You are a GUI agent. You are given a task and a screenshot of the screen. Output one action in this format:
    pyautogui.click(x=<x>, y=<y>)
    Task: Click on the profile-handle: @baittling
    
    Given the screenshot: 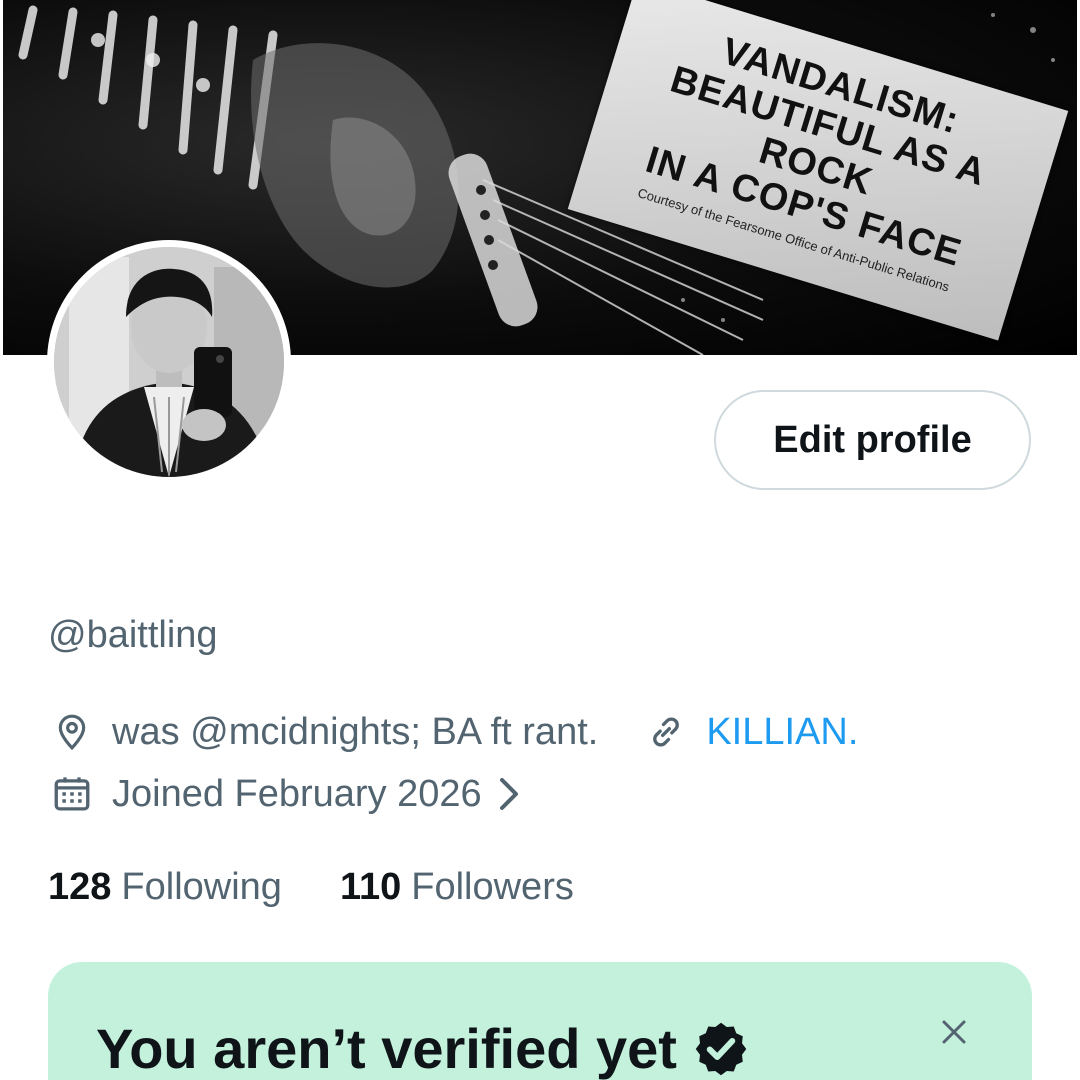 What is the action you would take?
    pyautogui.click(x=133, y=635)
    